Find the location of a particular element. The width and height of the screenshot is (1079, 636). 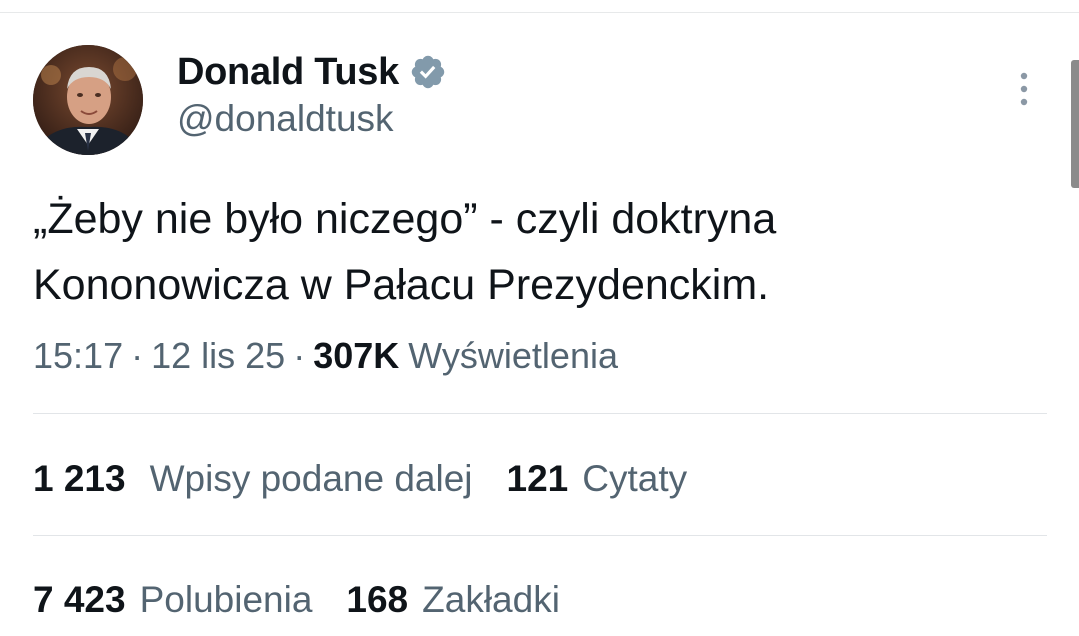

author-handle: @donaldtusk is located at coordinates (285, 119).